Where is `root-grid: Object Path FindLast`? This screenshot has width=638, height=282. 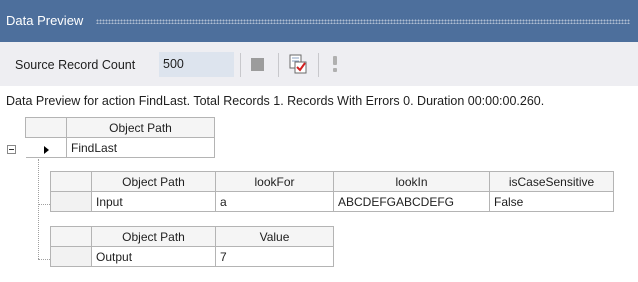
root-grid: Object Path FindLast is located at coordinates (120, 137).